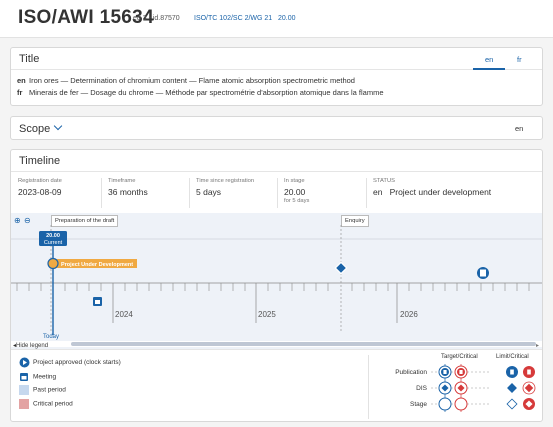 Image resolution: width=553 pixels, height=427 pixels. Describe the element at coordinates (267, 314) in the screenshot. I see `year-label-2025: 2025` at that location.